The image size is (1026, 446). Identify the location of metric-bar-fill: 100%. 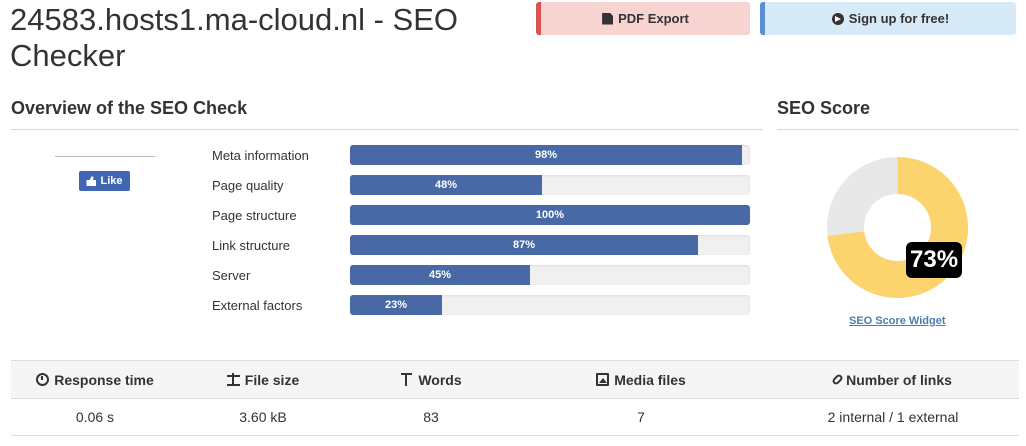
(550, 215).